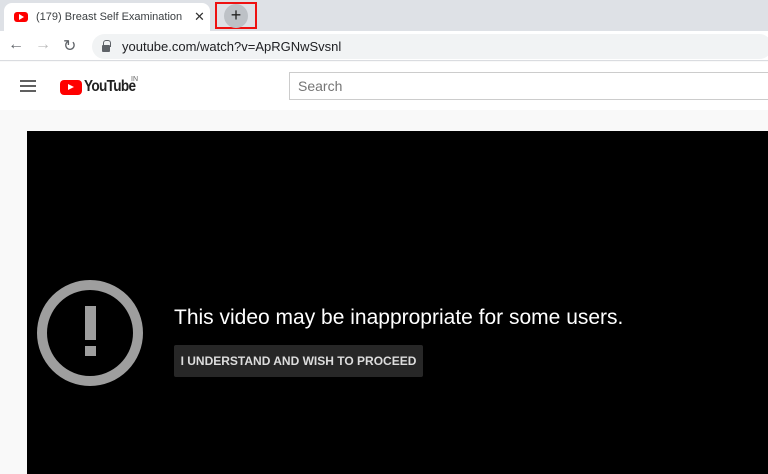 This screenshot has height=474, width=768. What do you see at coordinates (16, 45) in the screenshot?
I see `back-icon: ←` at bounding box center [16, 45].